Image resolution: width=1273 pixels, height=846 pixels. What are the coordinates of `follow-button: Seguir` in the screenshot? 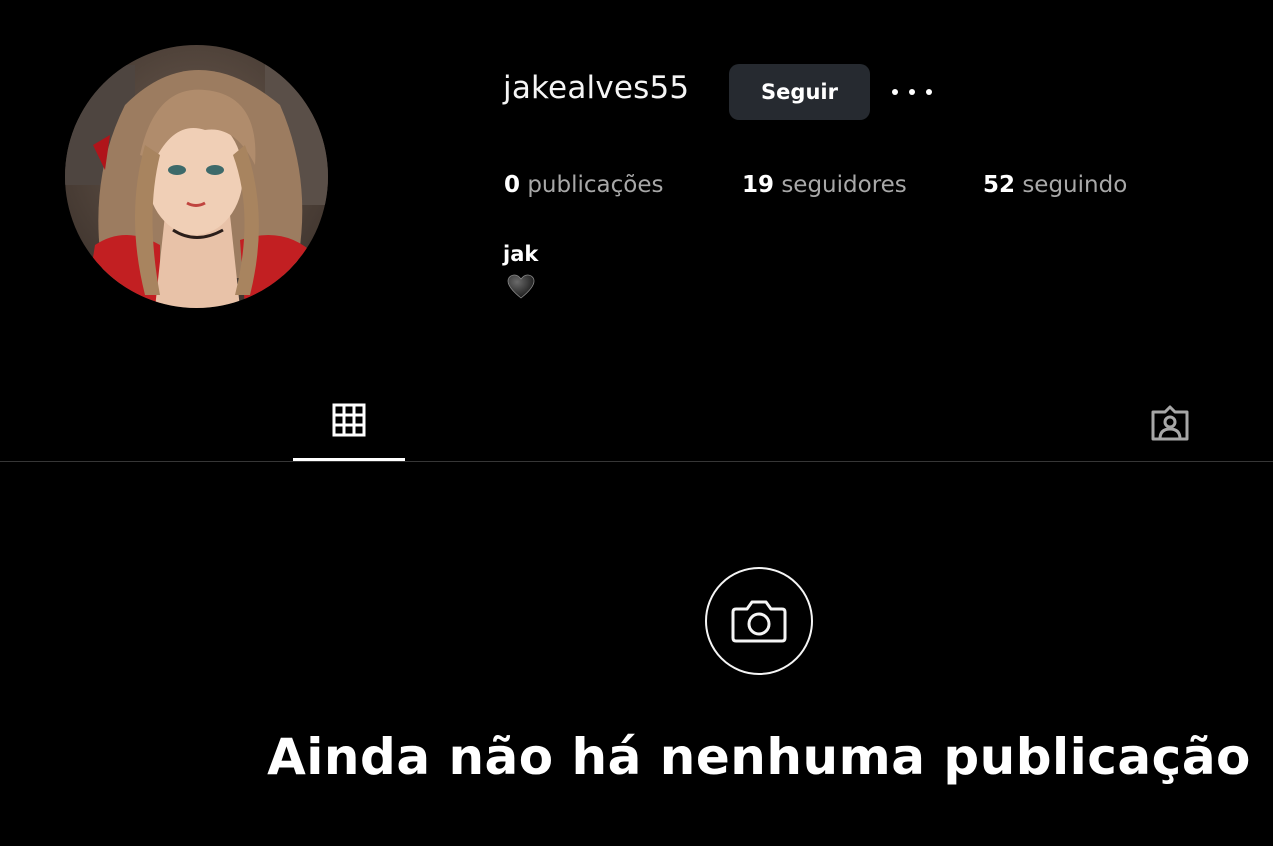 It's located at (799, 92).